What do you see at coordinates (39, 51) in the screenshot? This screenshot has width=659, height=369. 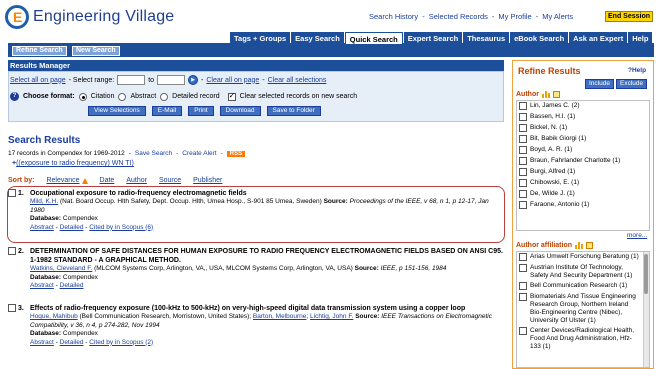 I see `refine-search-button: Refine Search` at bounding box center [39, 51].